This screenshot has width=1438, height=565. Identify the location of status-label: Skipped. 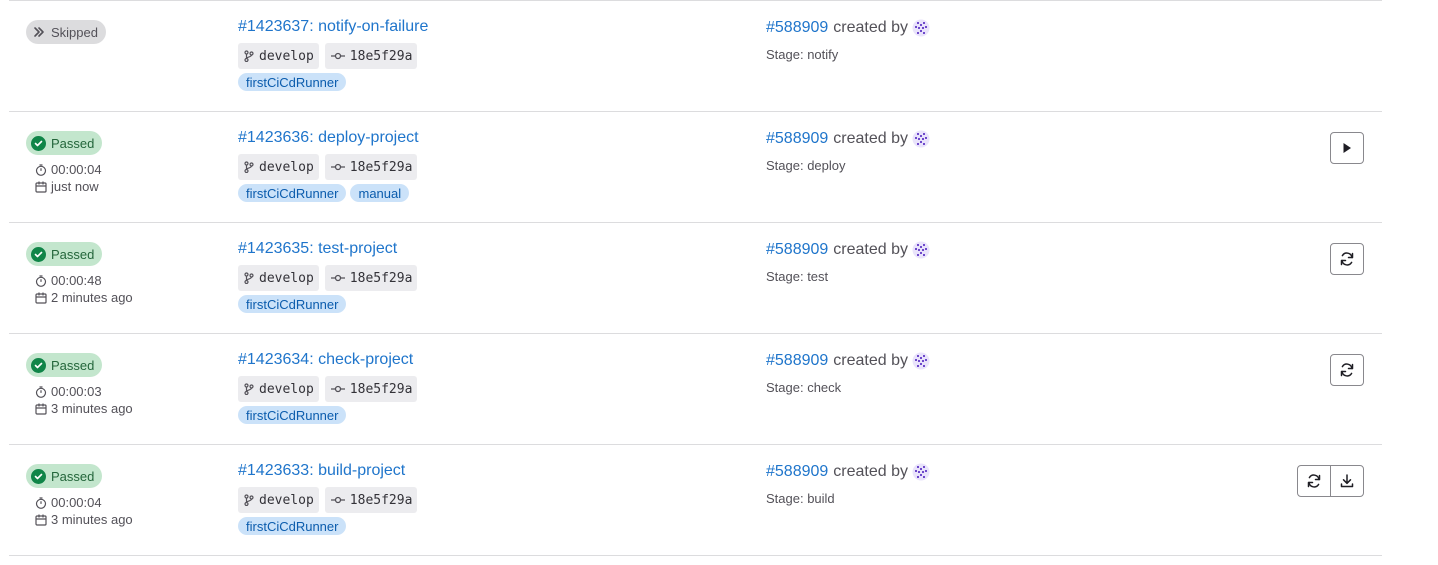
(74, 32).